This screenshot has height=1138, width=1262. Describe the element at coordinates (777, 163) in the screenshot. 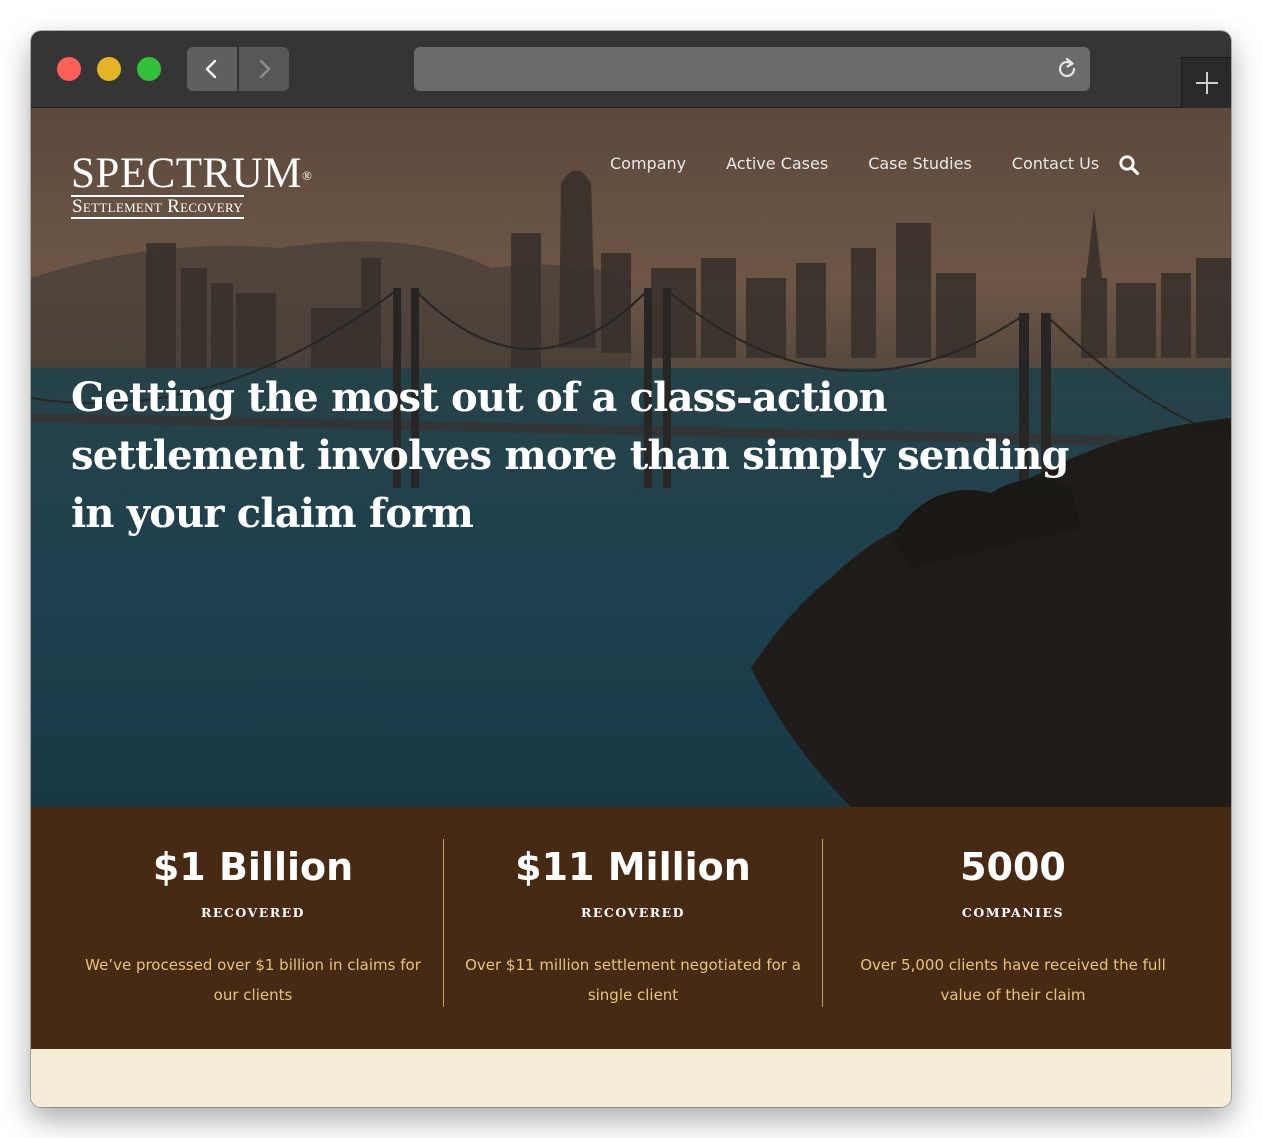

I see `nav-active-cases: Active Cases` at that location.